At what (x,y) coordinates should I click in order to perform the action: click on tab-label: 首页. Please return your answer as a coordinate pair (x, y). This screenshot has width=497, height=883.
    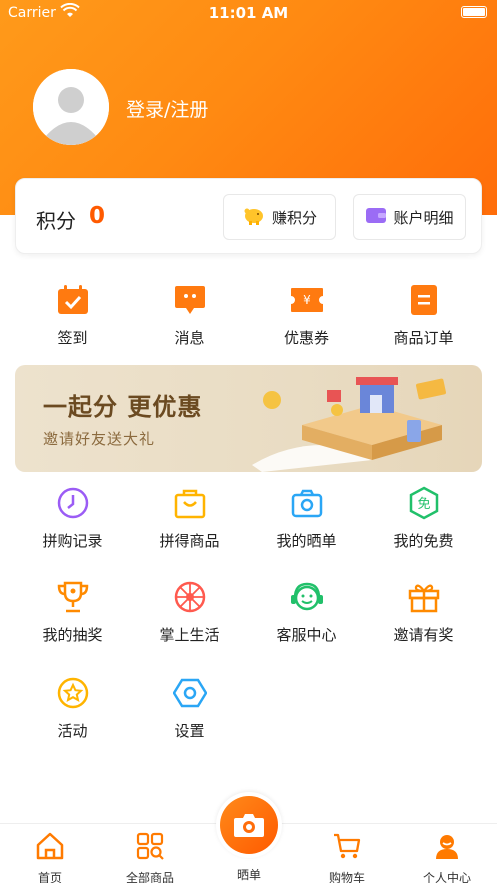
    Looking at the image, I should click on (49, 877).